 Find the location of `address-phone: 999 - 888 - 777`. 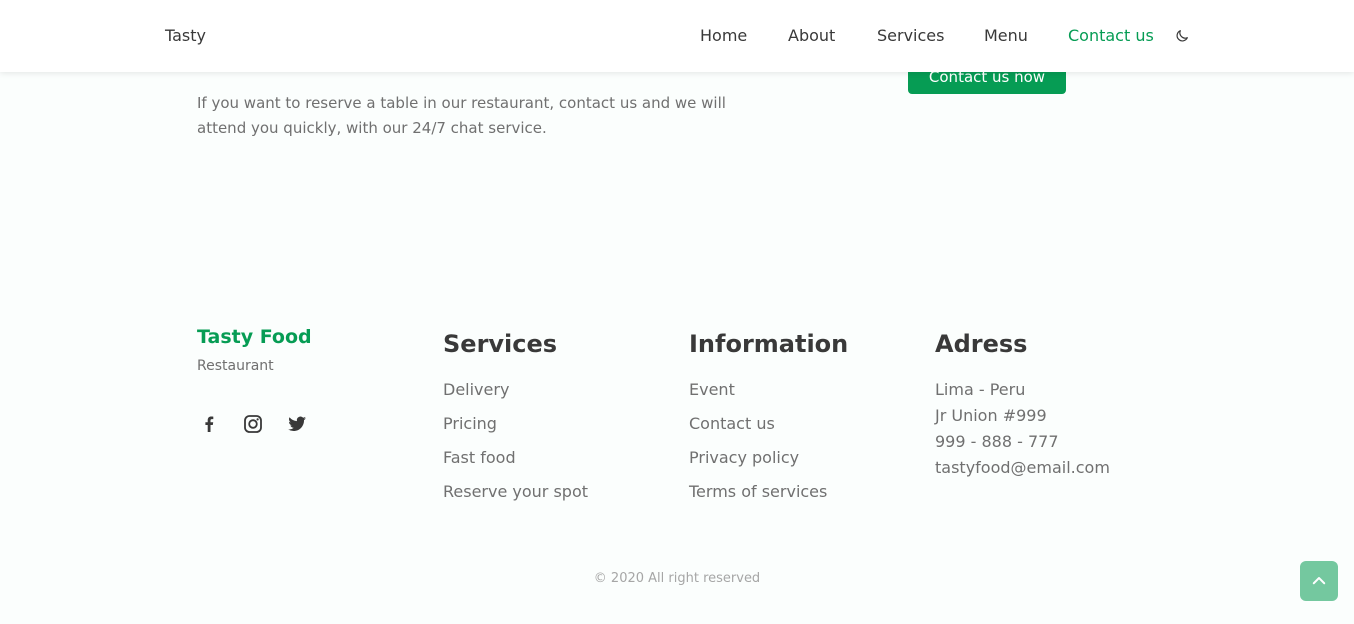

address-phone: 999 - 888 - 777 is located at coordinates (997, 441).